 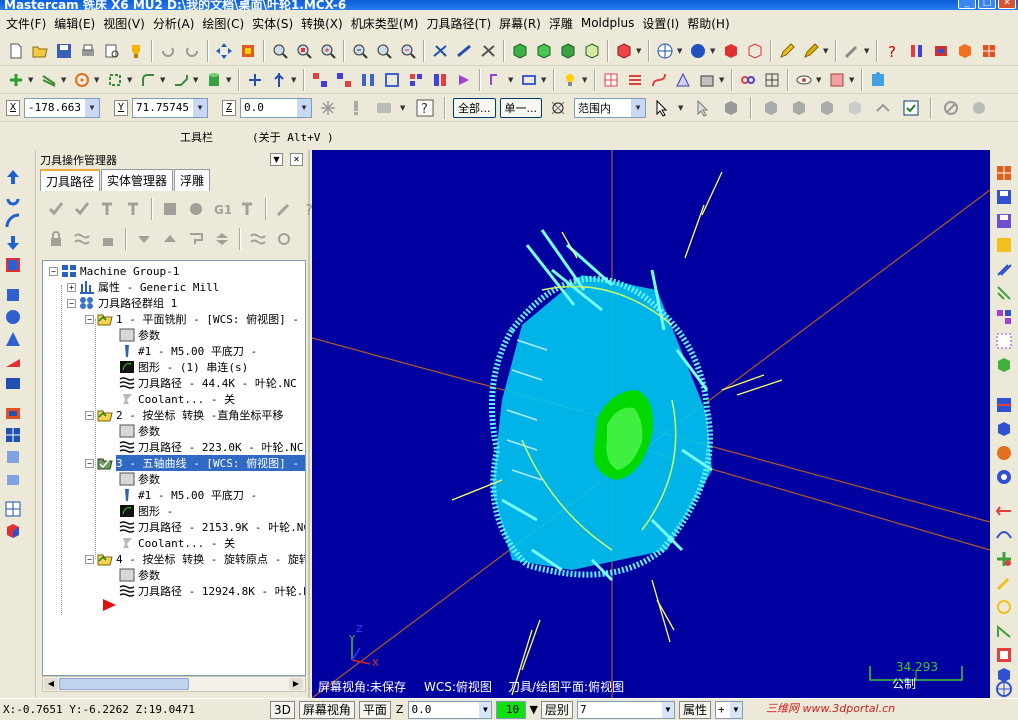 I want to click on tab-art: 浮雕, so click(x=192, y=180).